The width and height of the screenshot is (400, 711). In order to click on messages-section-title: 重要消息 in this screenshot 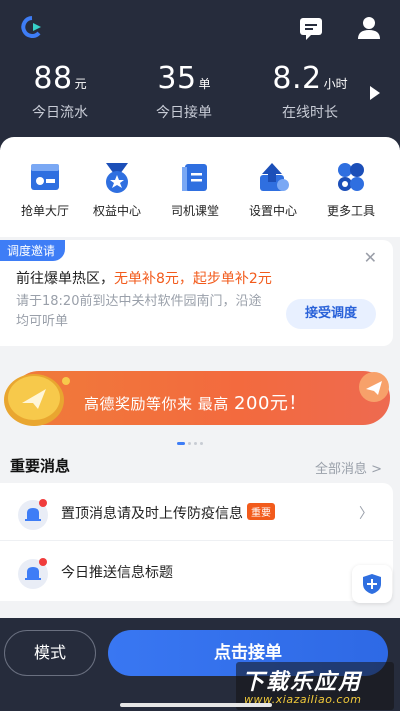, I will do `click(40, 466)`.